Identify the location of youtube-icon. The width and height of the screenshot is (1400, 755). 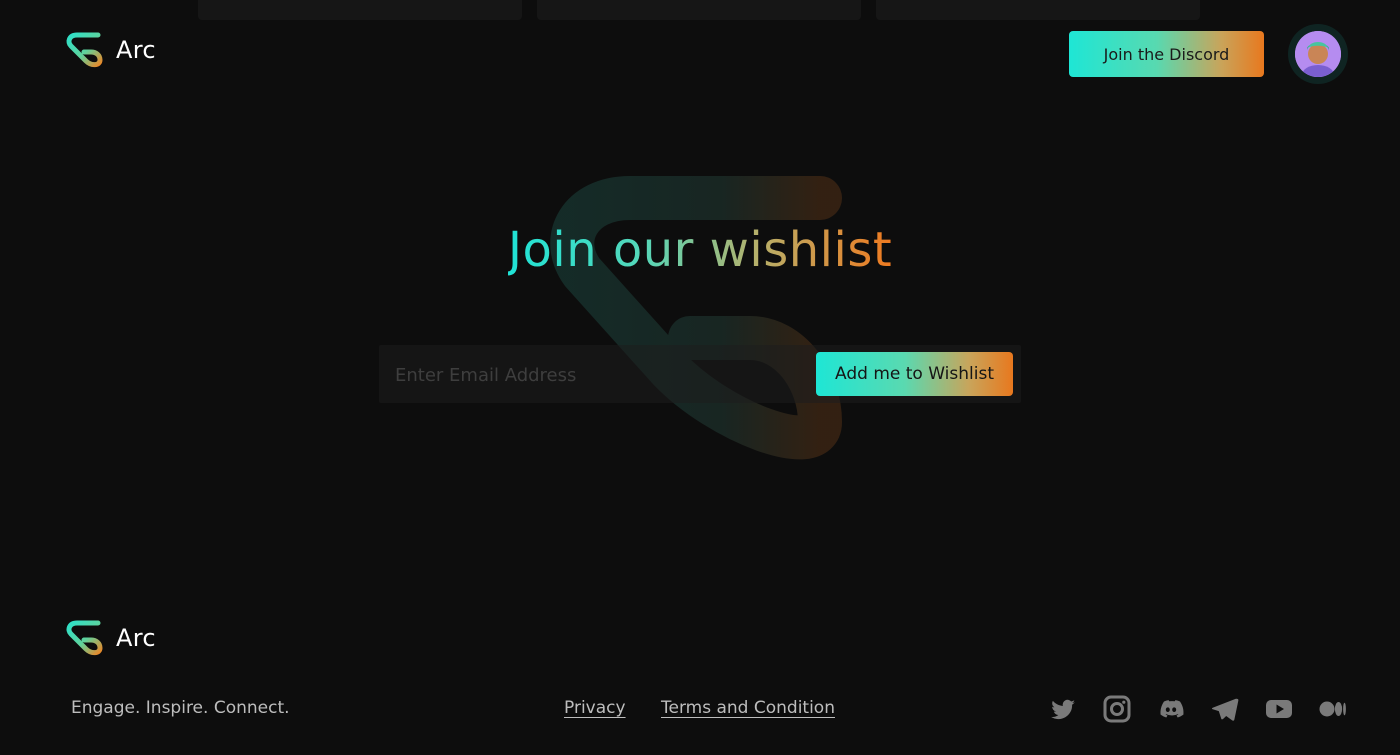
(1279, 709).